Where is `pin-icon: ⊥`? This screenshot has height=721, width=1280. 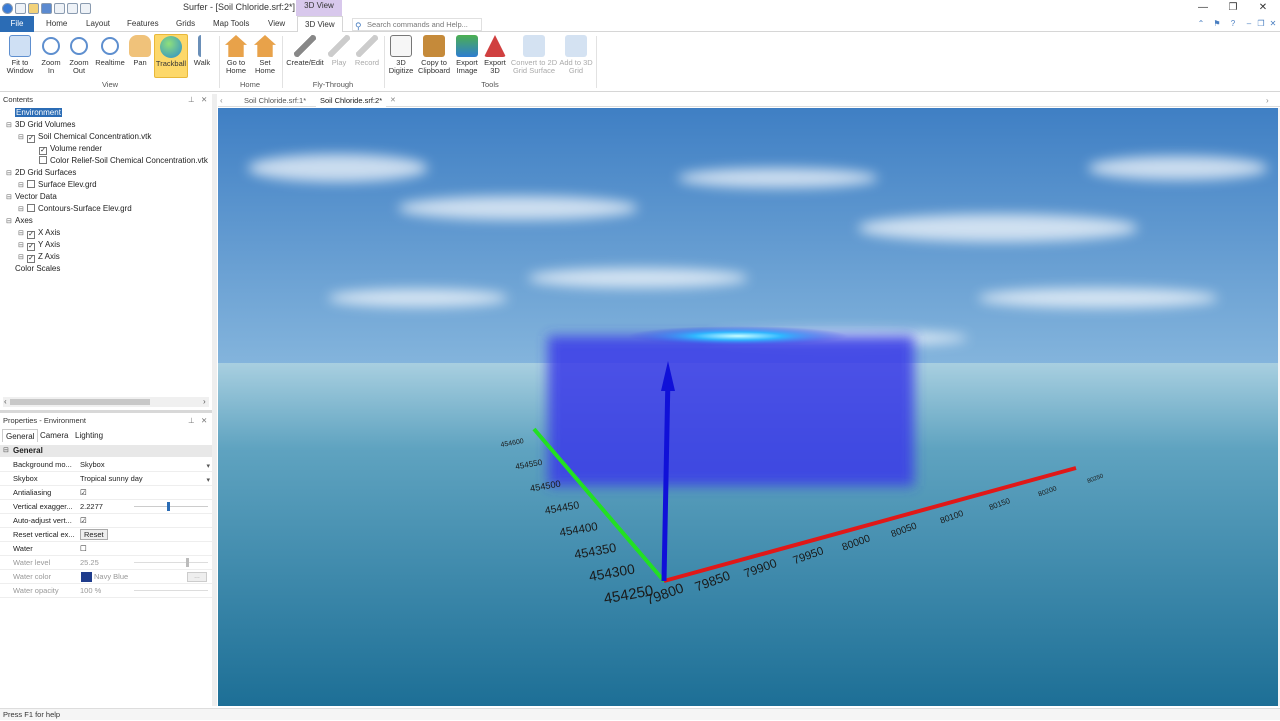
pin-icon: ⊥ is located at coordinates (191, 421).